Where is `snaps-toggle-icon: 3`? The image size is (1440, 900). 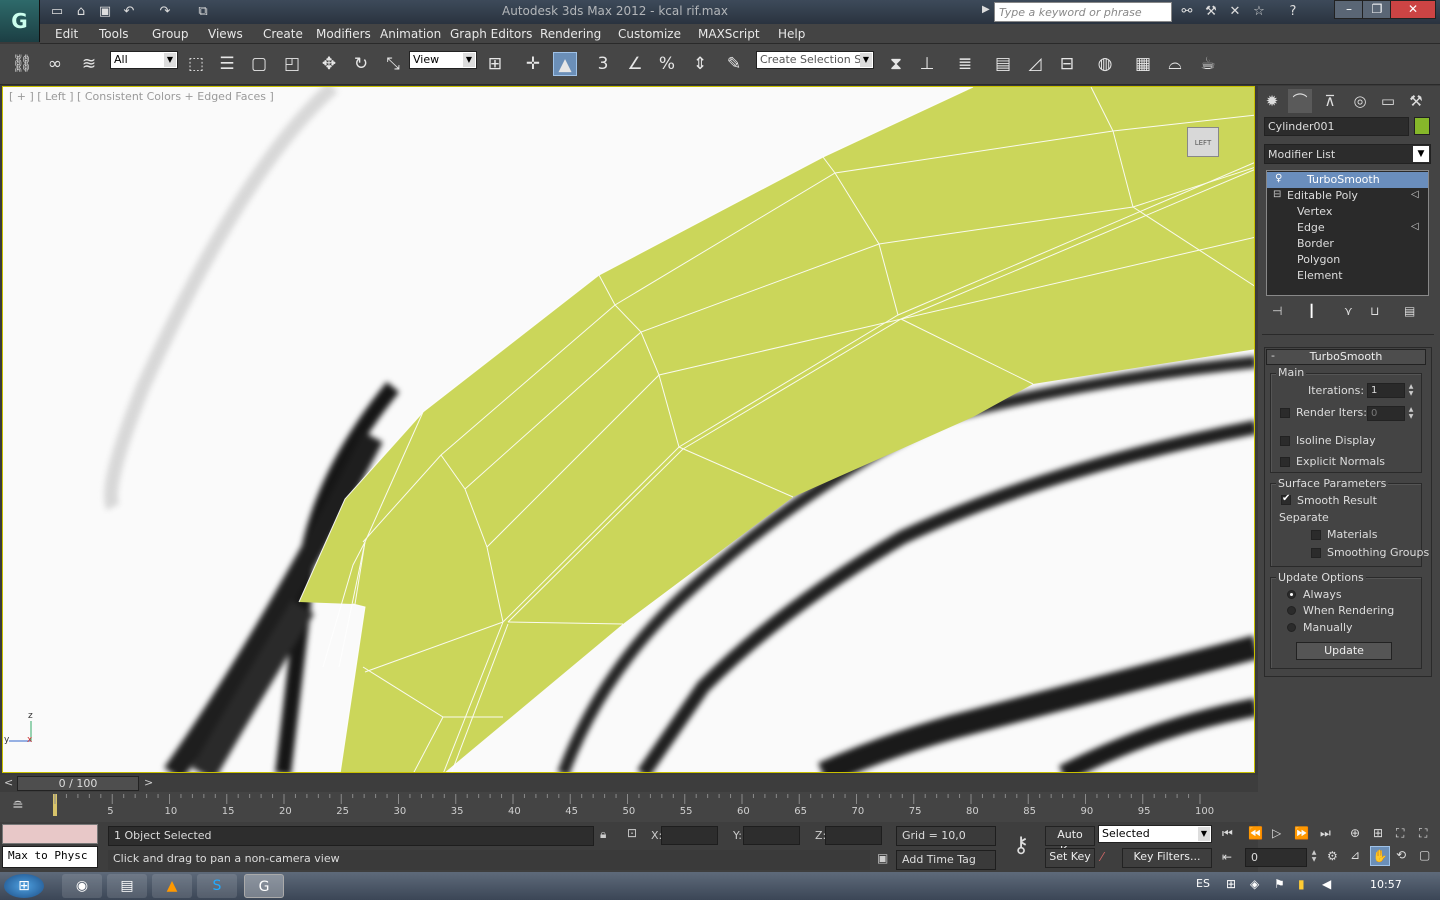 snaps-toggle-icon: 3 is located at coordinates (603, 64).